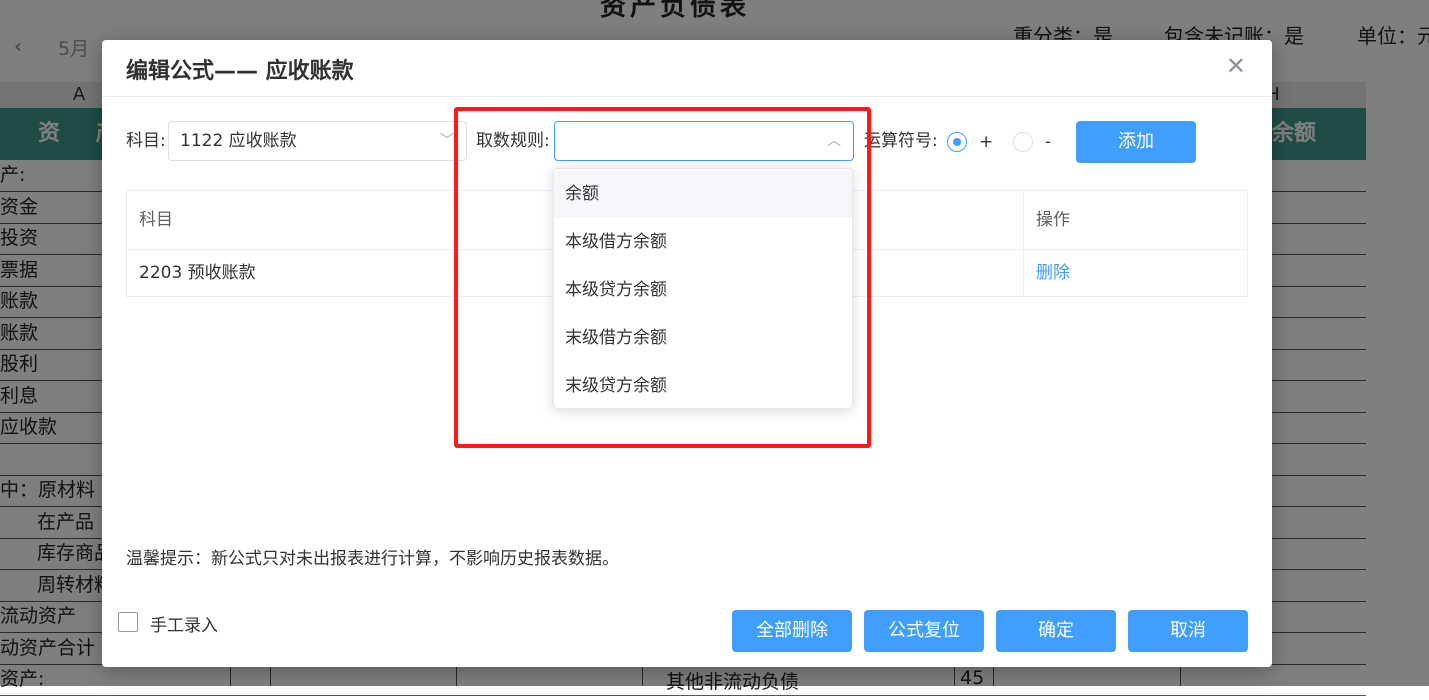  What do you see at coordinates (703, 242) in the screenshot?
I see `dropdown-option: 本级借方余额` at bounding box center [703, 242].